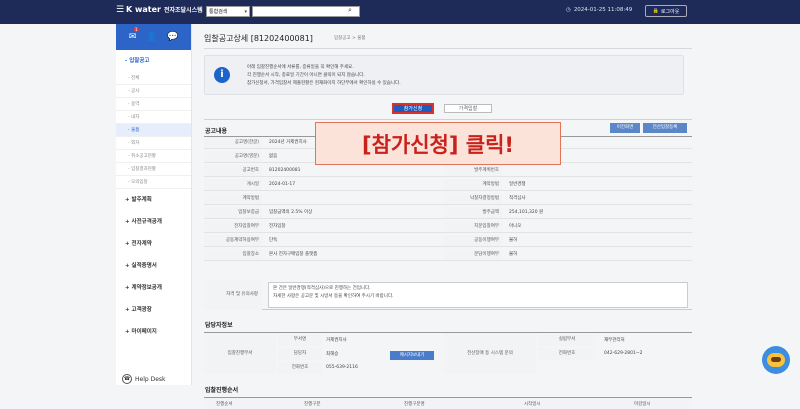 This screenshot has width=800, height=409. Describe the element at coordinates (670, 11) in the screenshot. I see `logout-label: 로그아웃` at that location.